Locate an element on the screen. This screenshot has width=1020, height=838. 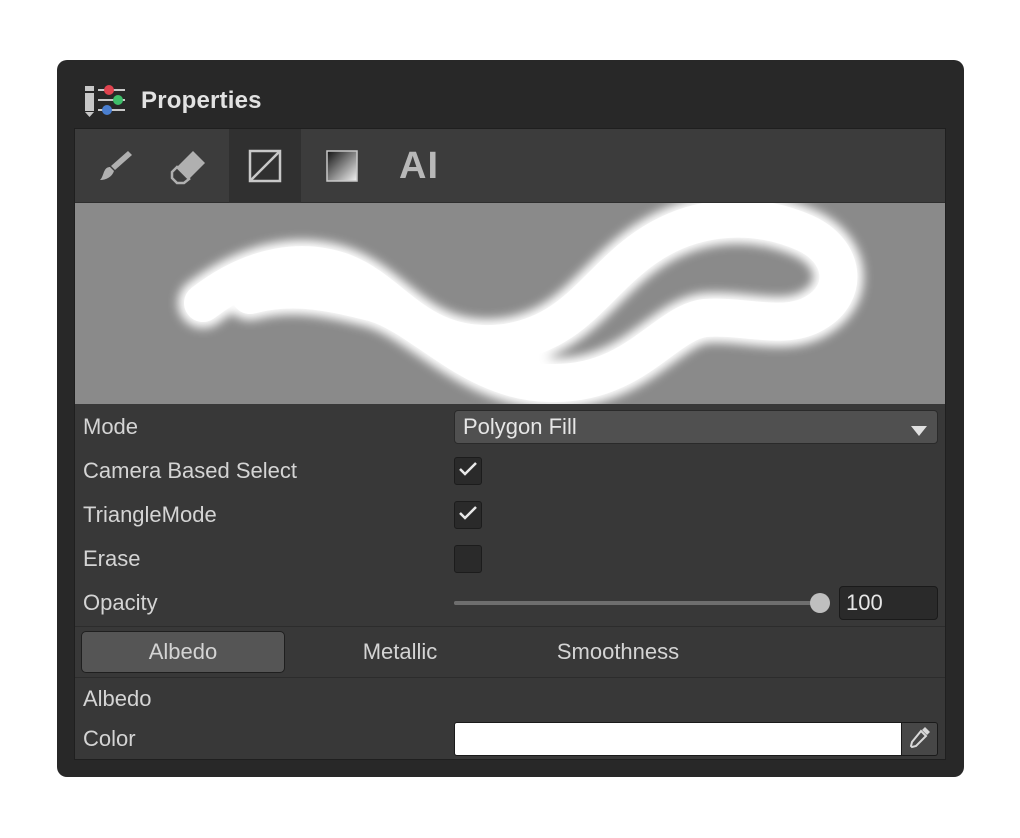
albedo-heading: Albedo is located at coordinates (117, 698).